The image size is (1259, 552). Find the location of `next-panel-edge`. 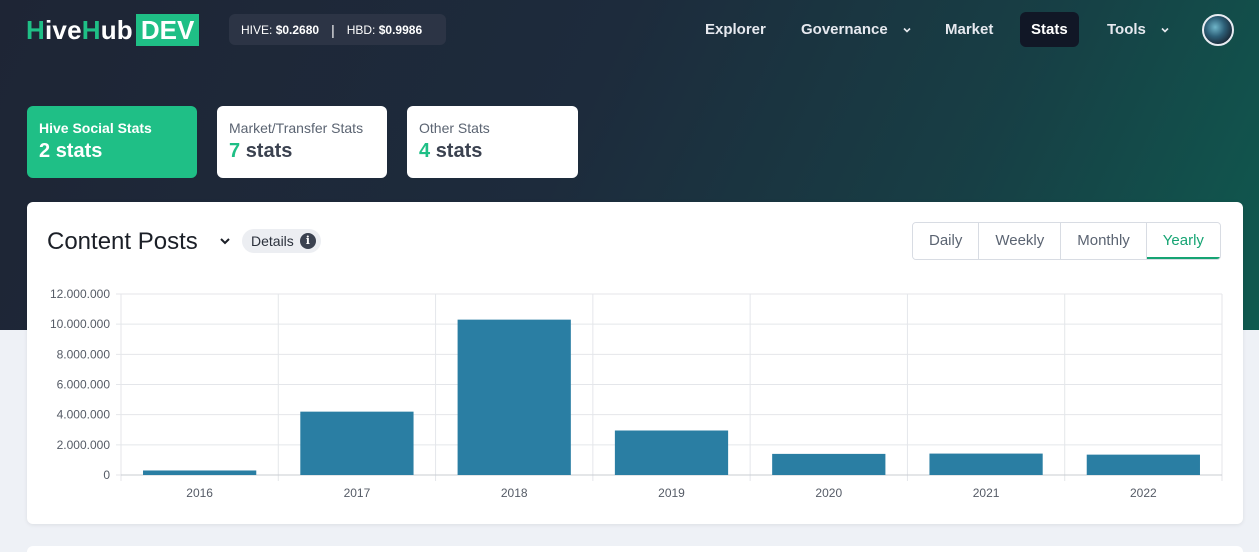

next-panel-edge is located at coordinates (635, 549).